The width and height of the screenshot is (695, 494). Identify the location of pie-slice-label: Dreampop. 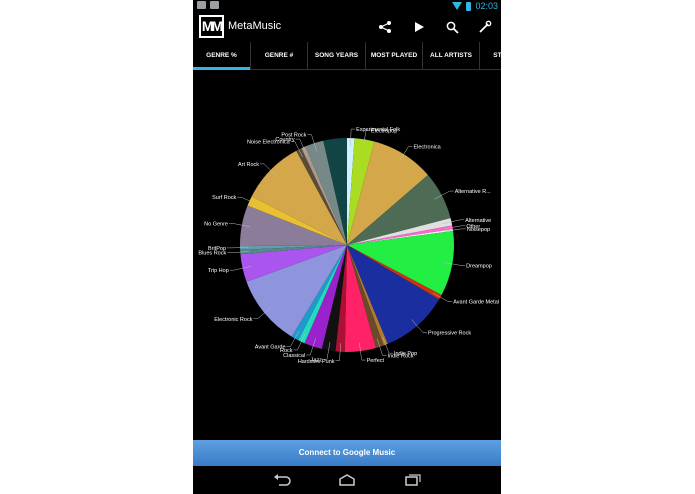
(479, 267).